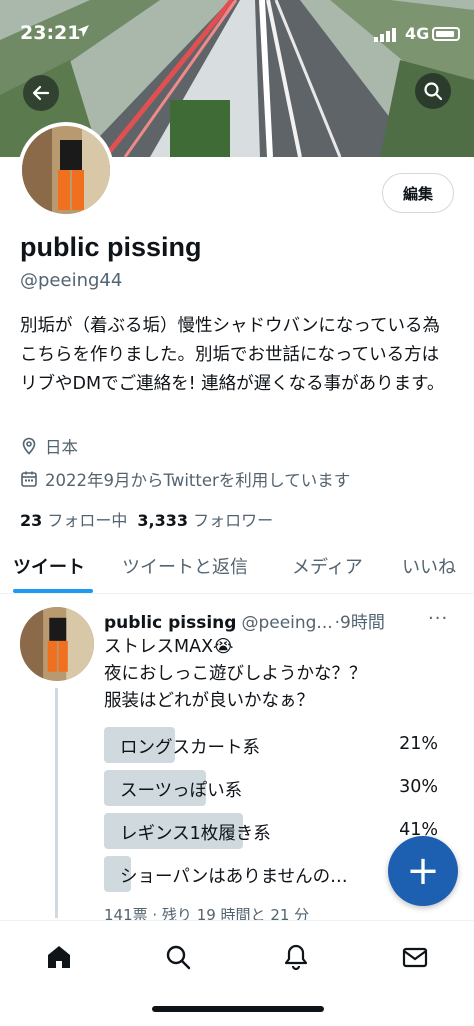  I want to click on tweet-line: 服装はどれが良いかなぁ？, so click(209, 701).